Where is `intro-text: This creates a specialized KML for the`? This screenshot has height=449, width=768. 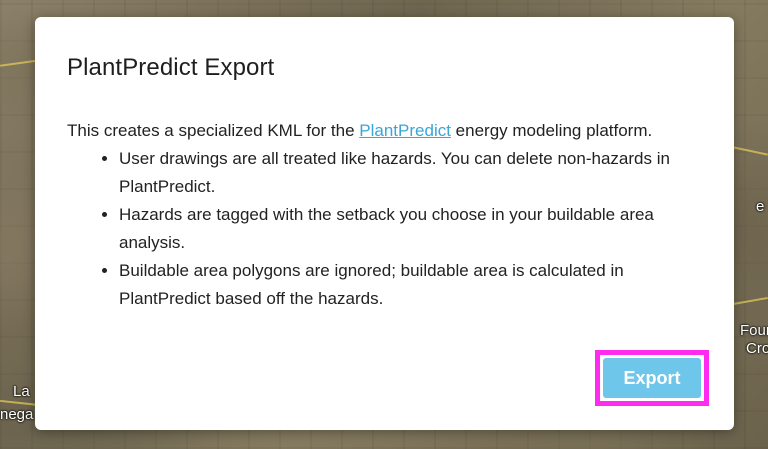 intro-text: This creates a specialized KML for the is located at coordinates (213, 130).